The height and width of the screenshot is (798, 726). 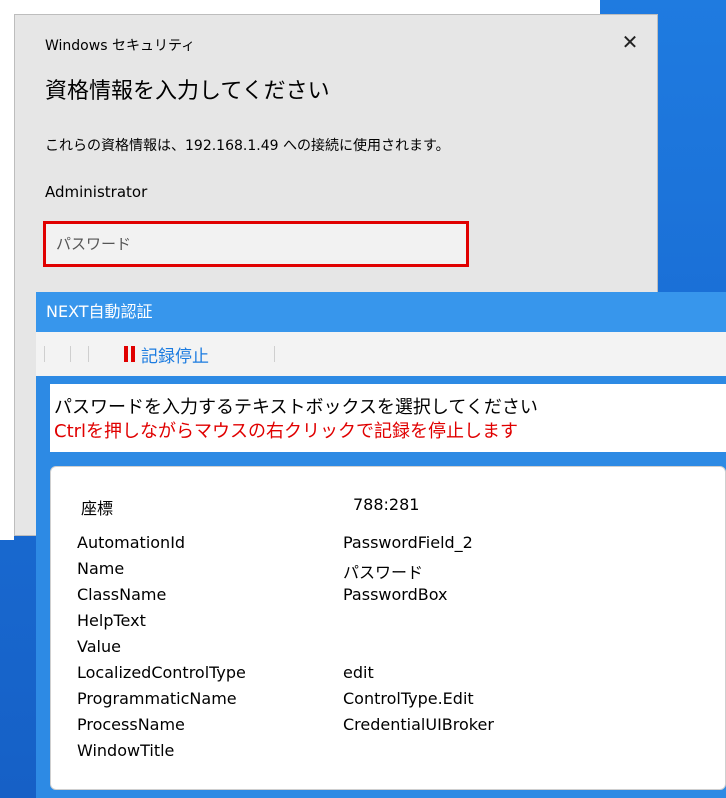 What do you see at coordinates (101, 568) in the screenshot?
I see `property-key: Name` at bounding box center [101, 568].